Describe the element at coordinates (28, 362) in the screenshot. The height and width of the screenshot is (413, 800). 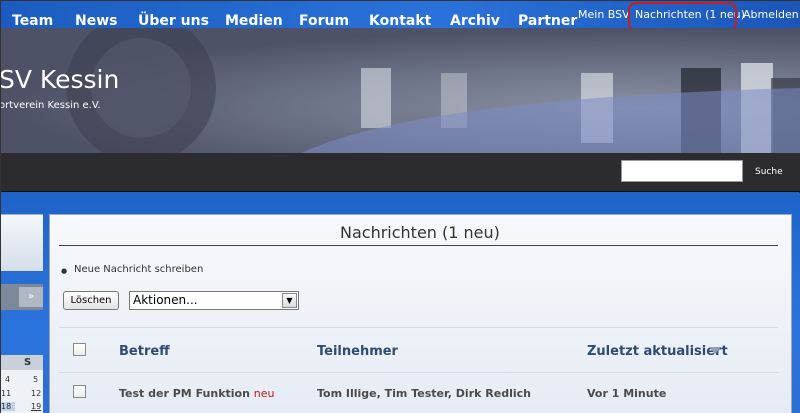
I see `calendar-day-header: S` at that location.